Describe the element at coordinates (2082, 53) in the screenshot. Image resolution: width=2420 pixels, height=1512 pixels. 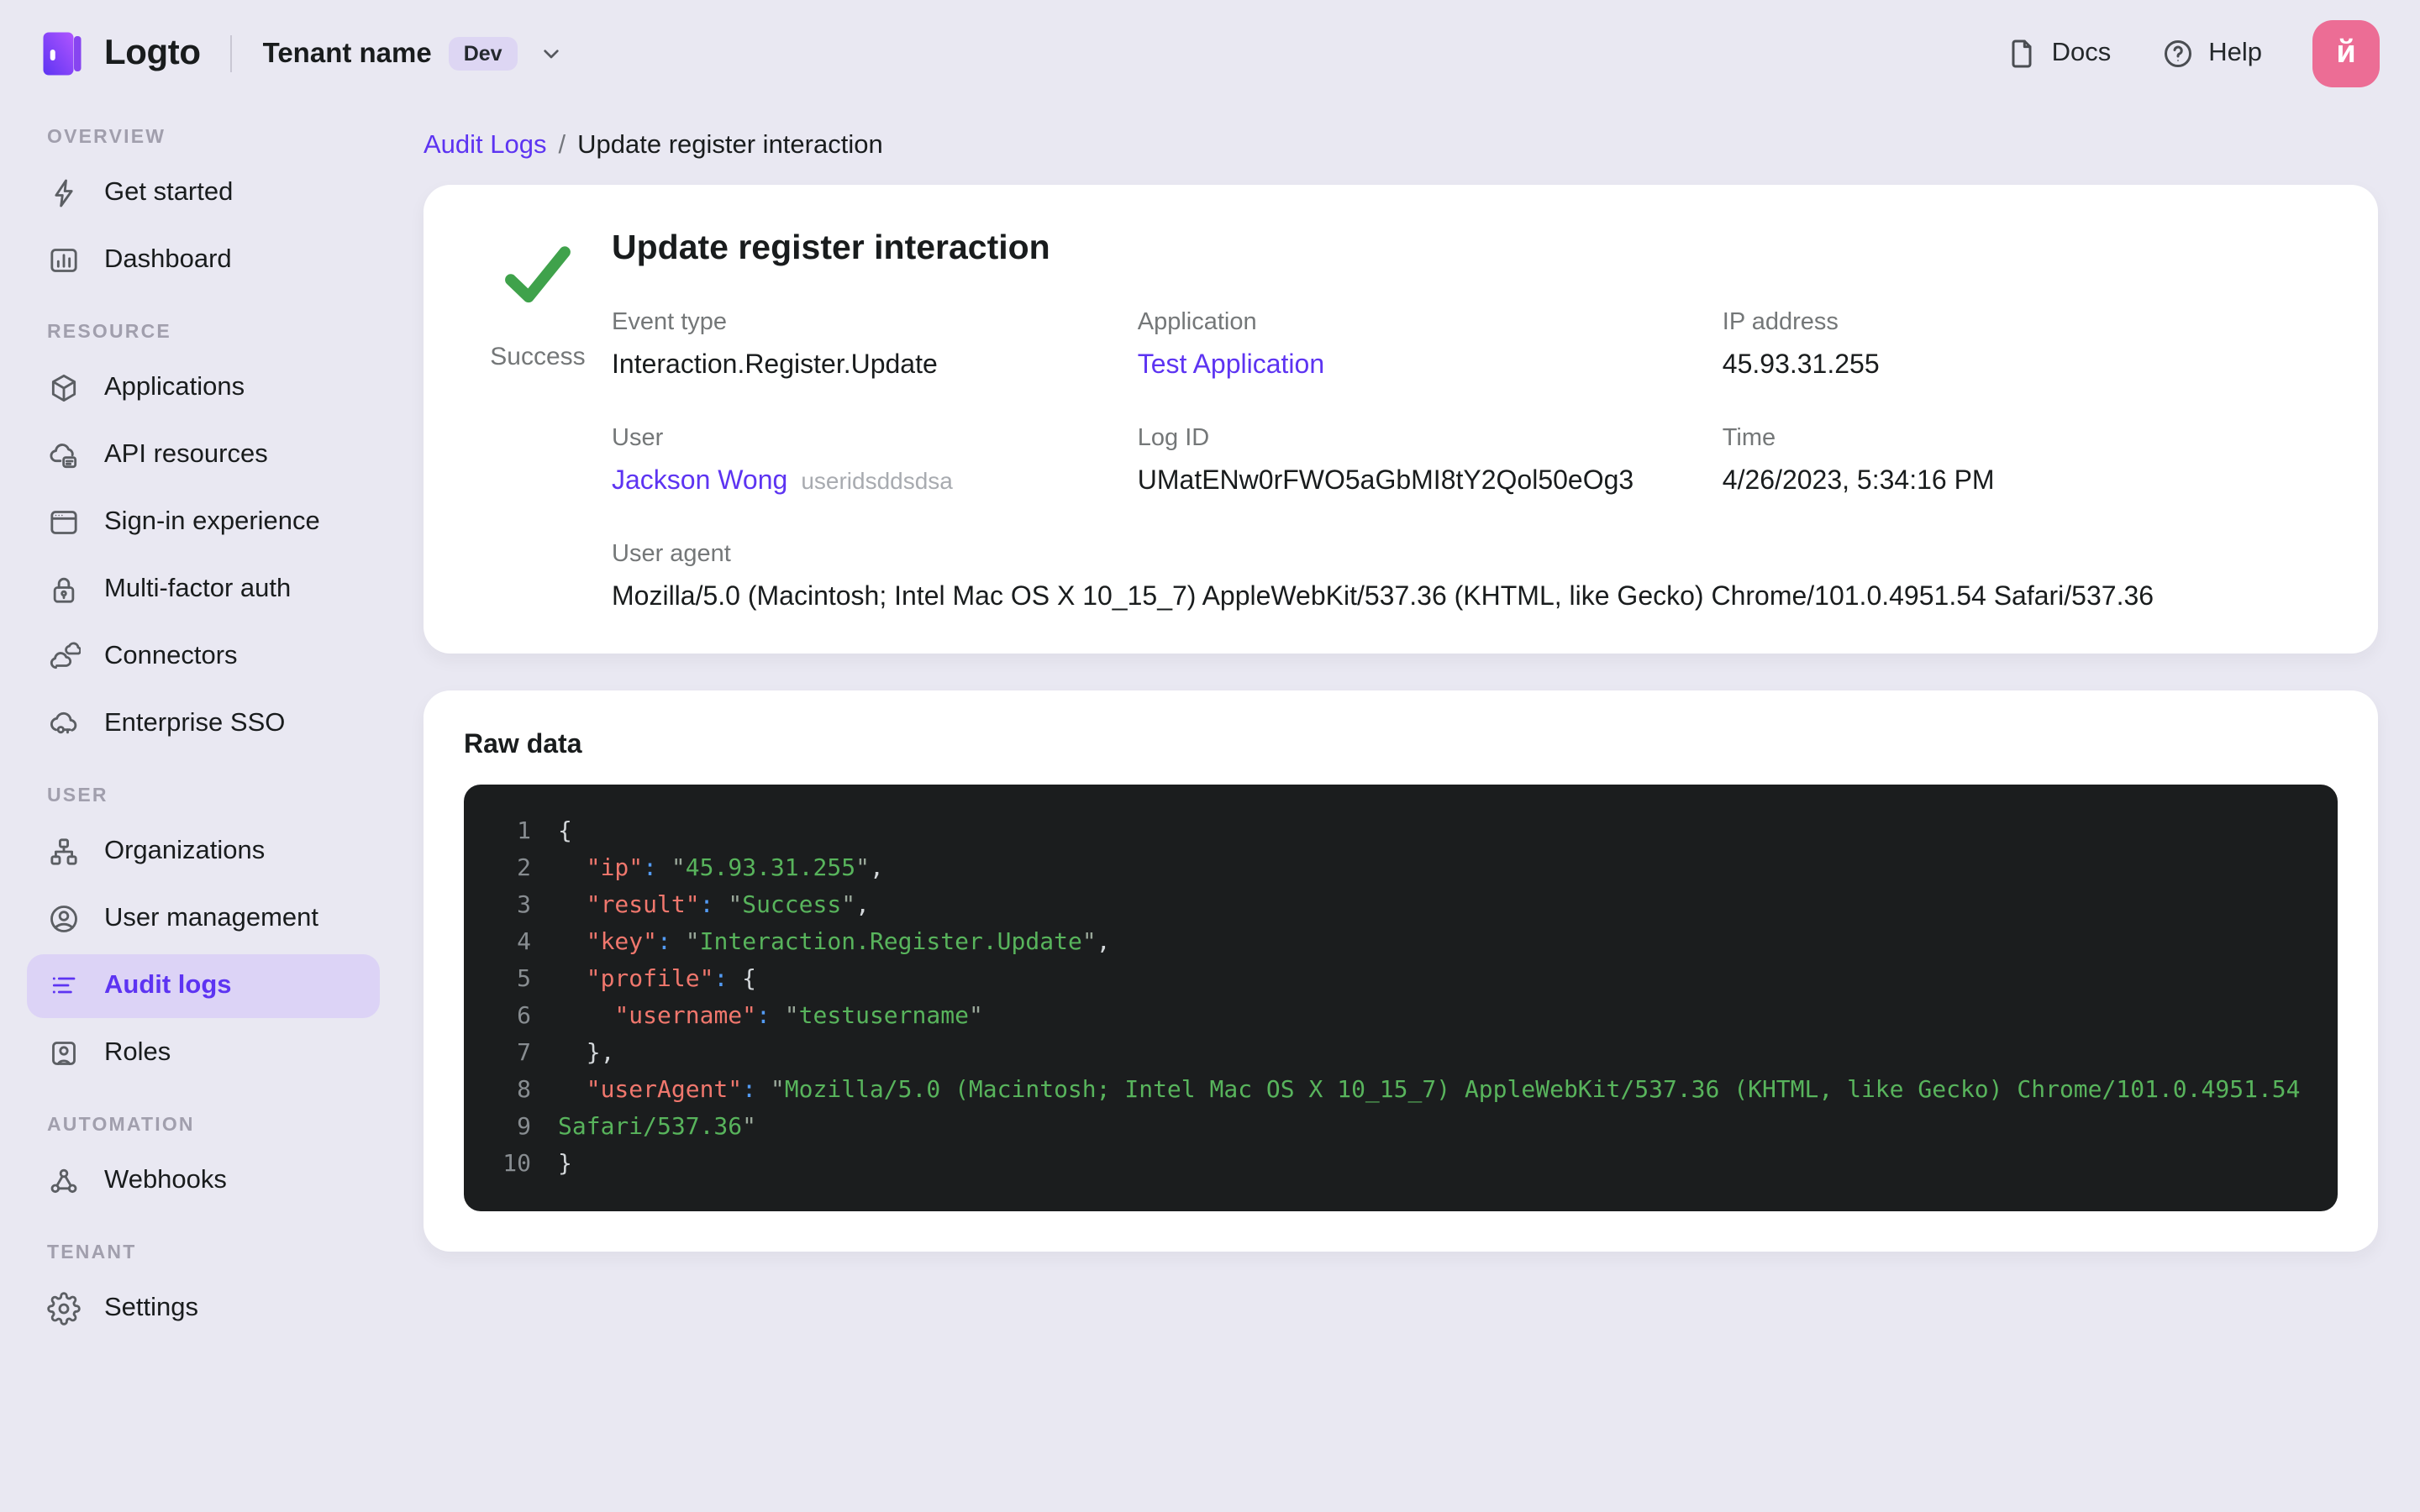
I see `docs-label: Docs` at that location.